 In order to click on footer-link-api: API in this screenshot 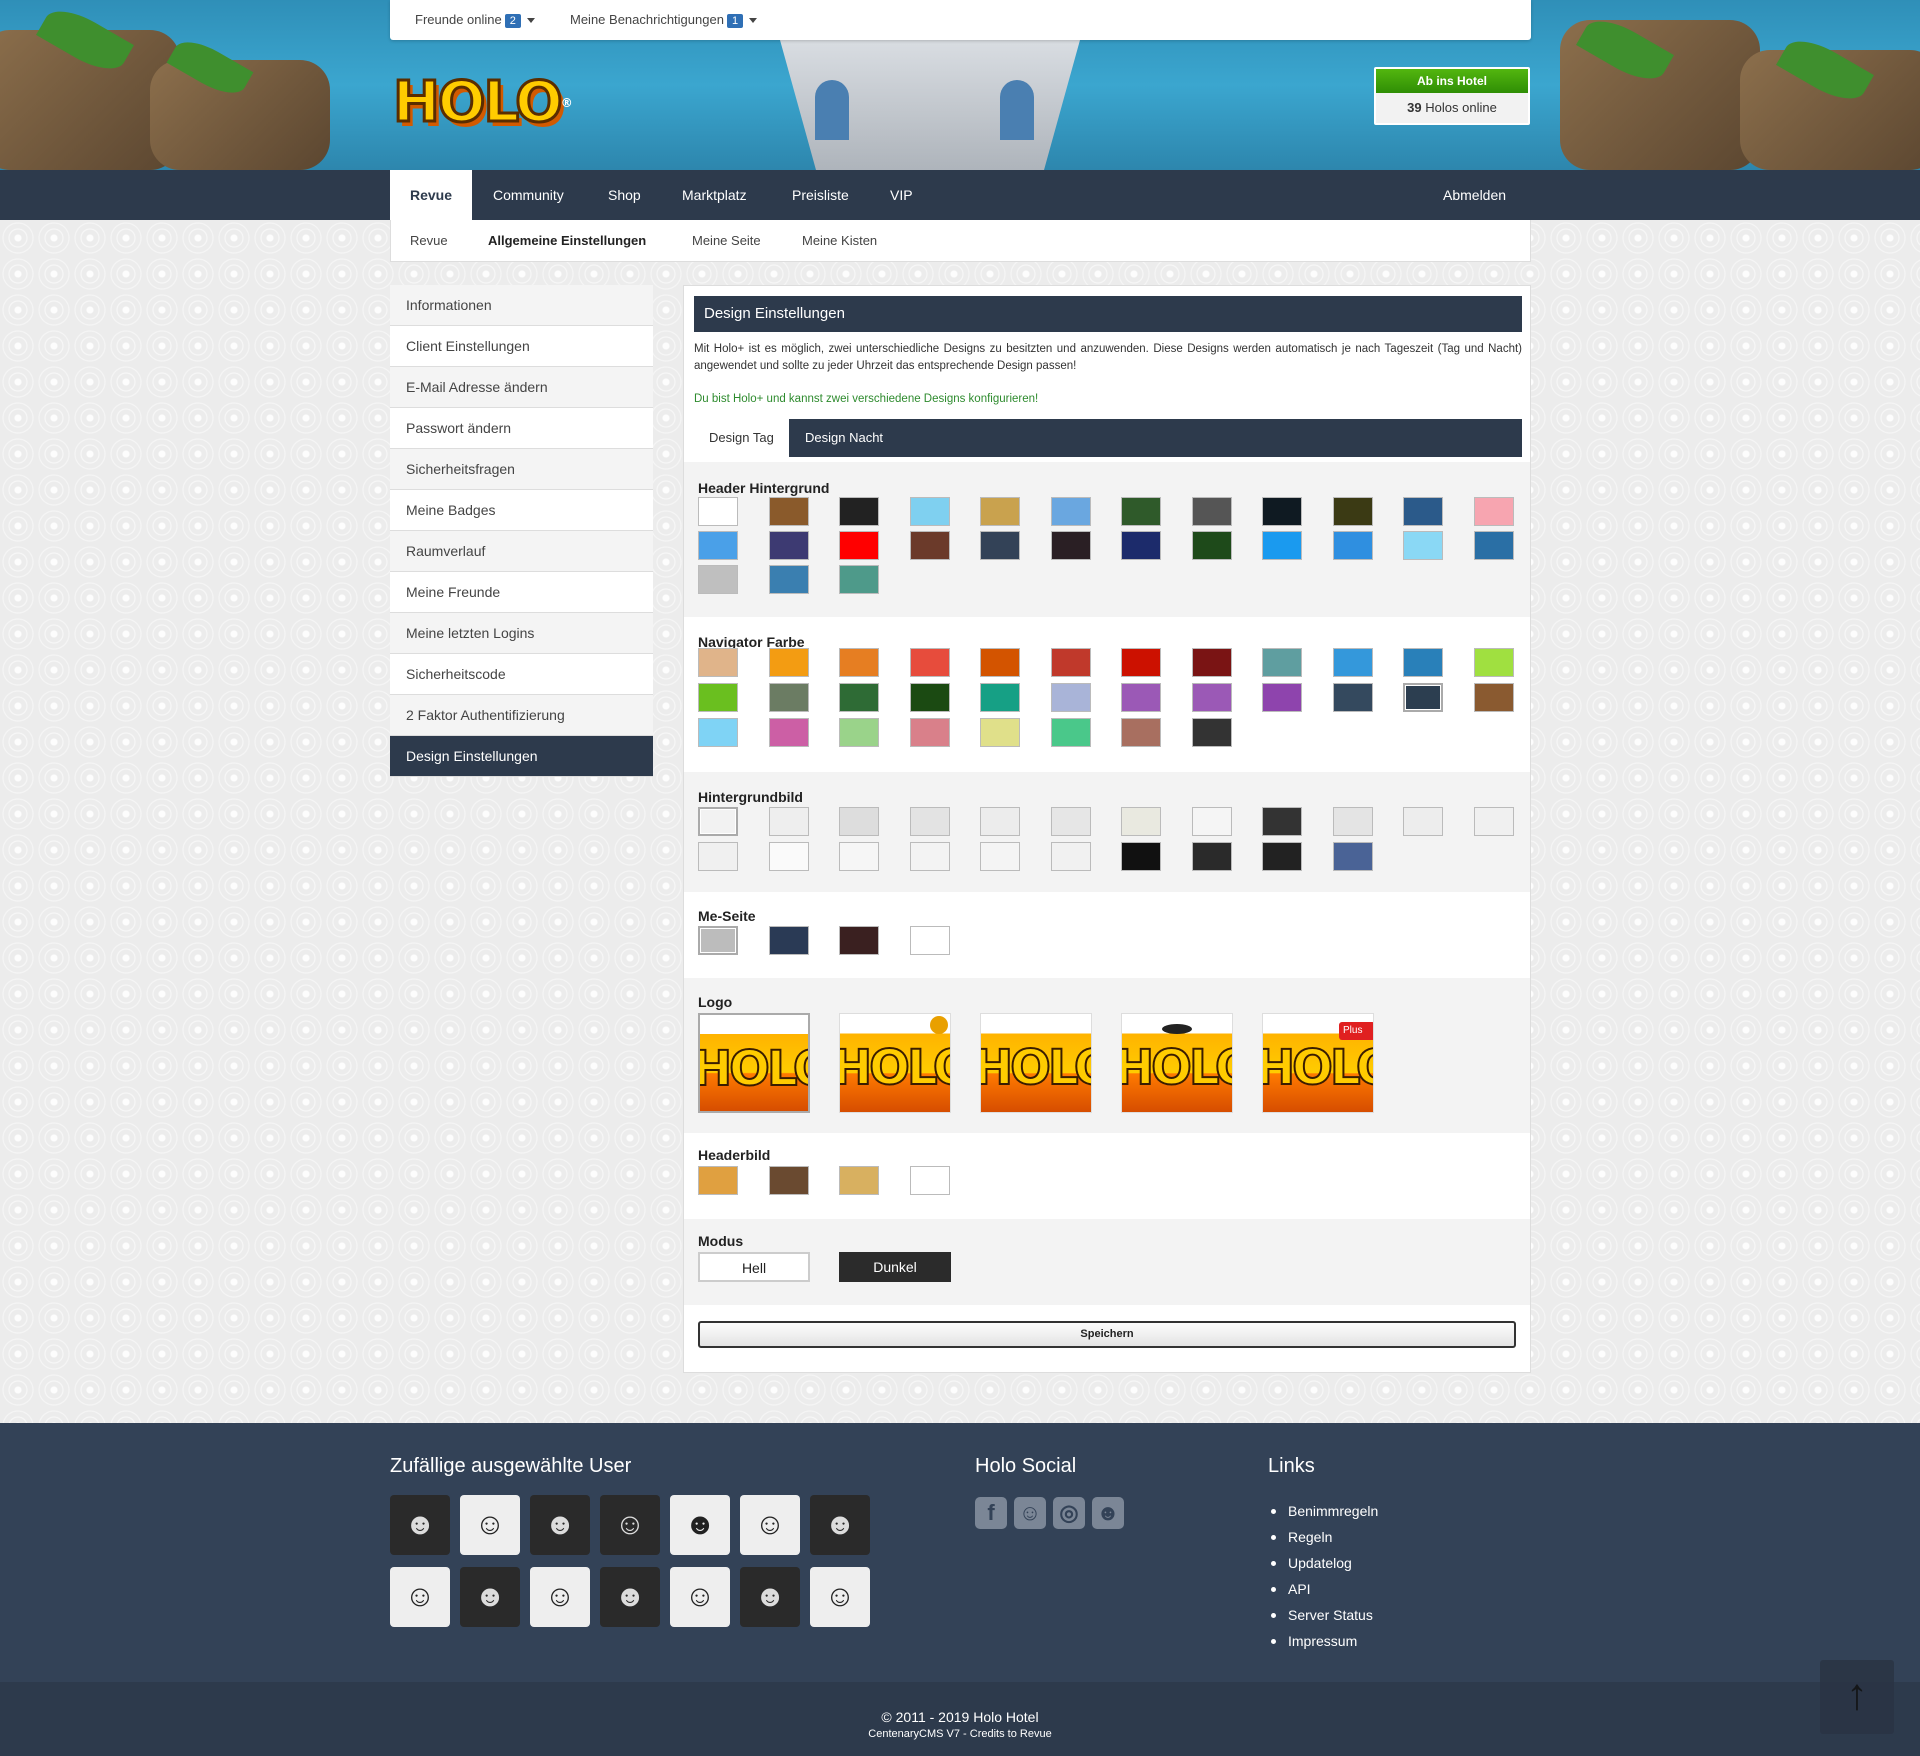, I will do `click(1323, 1589)`.